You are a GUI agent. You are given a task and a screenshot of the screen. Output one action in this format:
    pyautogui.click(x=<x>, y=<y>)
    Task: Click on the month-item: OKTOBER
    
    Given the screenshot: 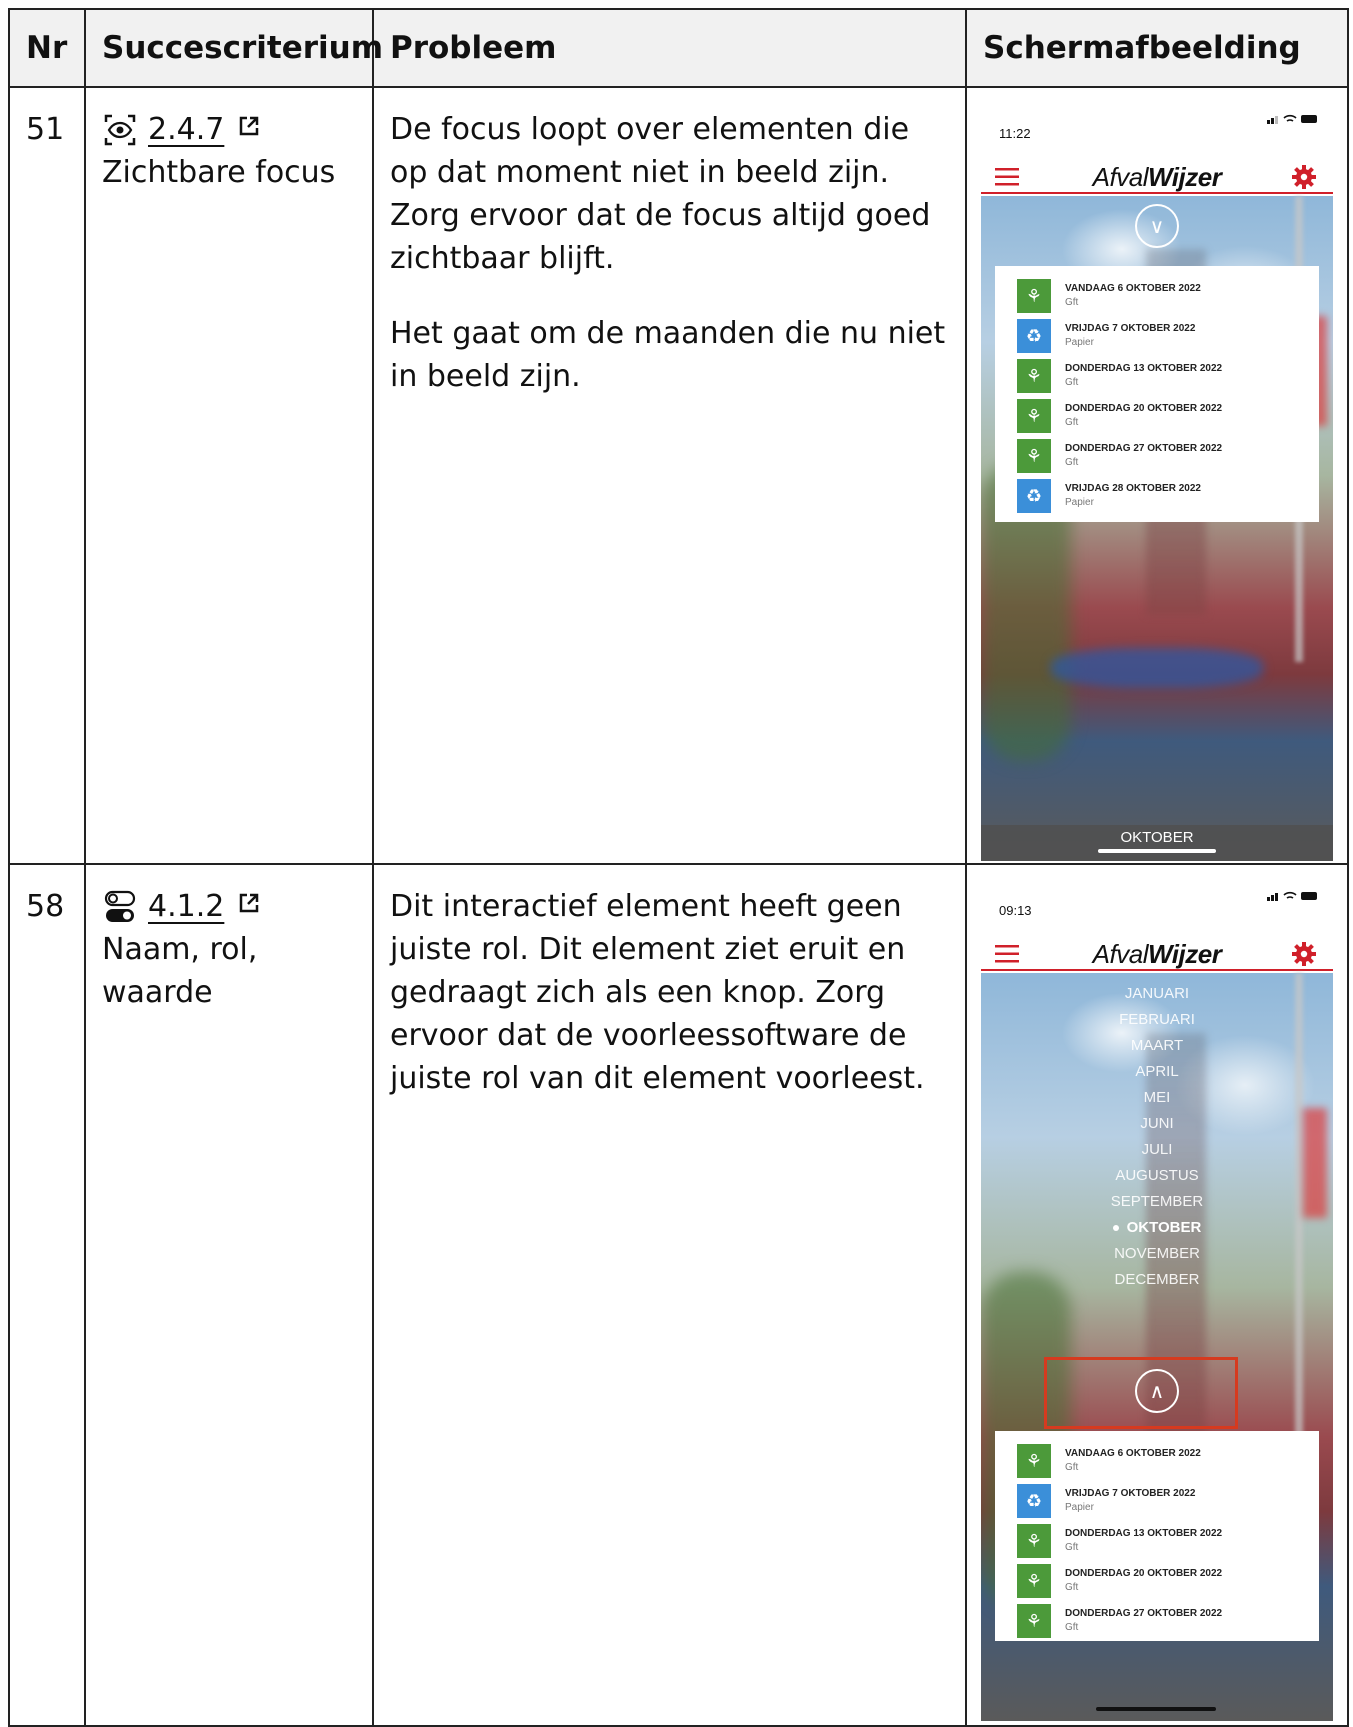 What is the action you would take?
    pyautogui.click(x=1157, y=1228)
    